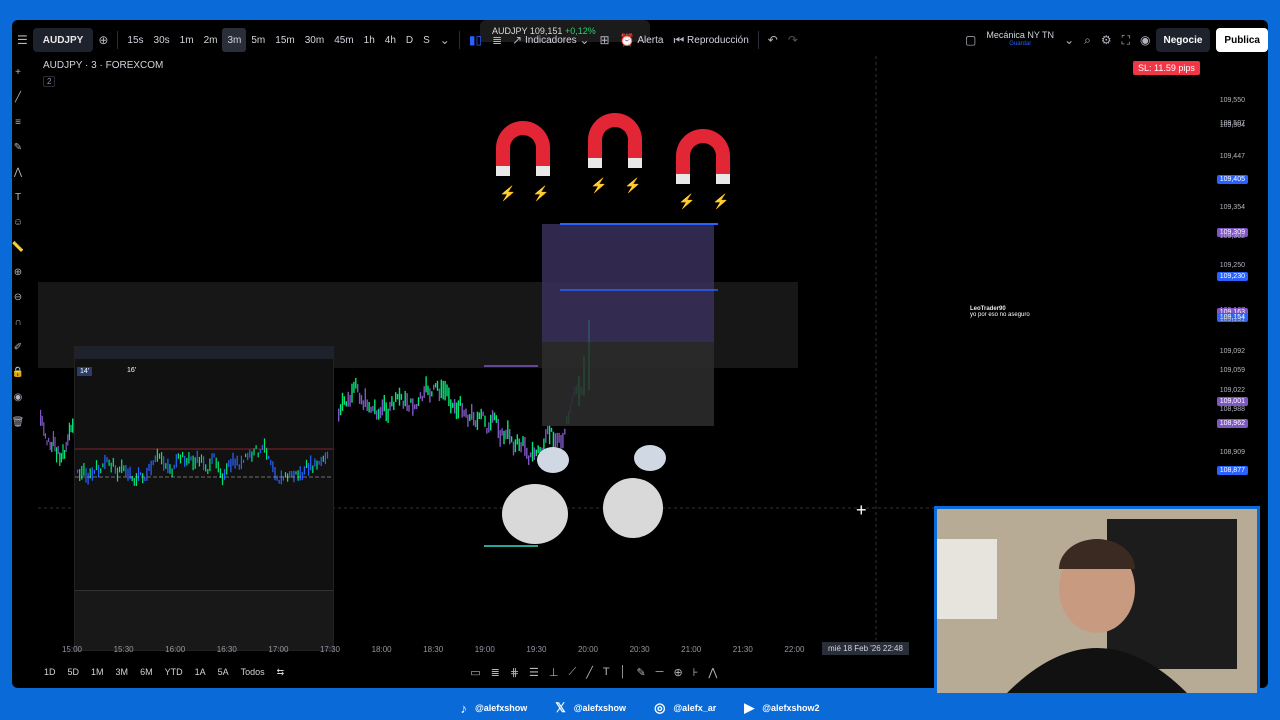 This screenshot has width=1280, height=720. Describe the element at coordinates (18, 372) in the screenshot. I see `lock-icon: 🔒` at that location.